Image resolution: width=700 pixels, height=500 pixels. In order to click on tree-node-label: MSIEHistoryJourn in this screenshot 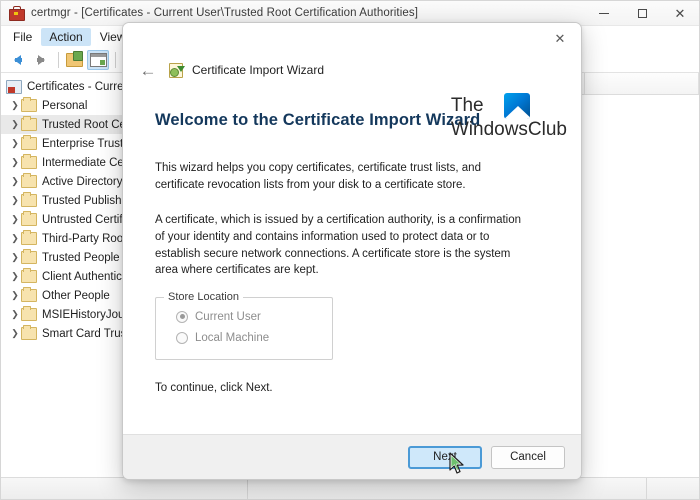, I will do `click(83, 314)`.